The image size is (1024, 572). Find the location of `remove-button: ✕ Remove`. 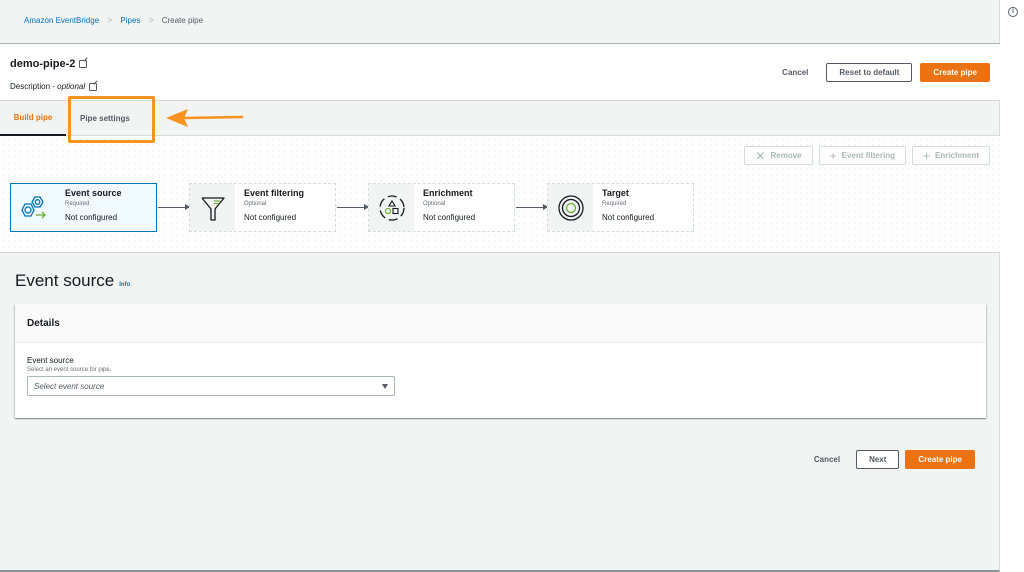

remove-button: ✕ Remove is located at coordinates (778, 155).